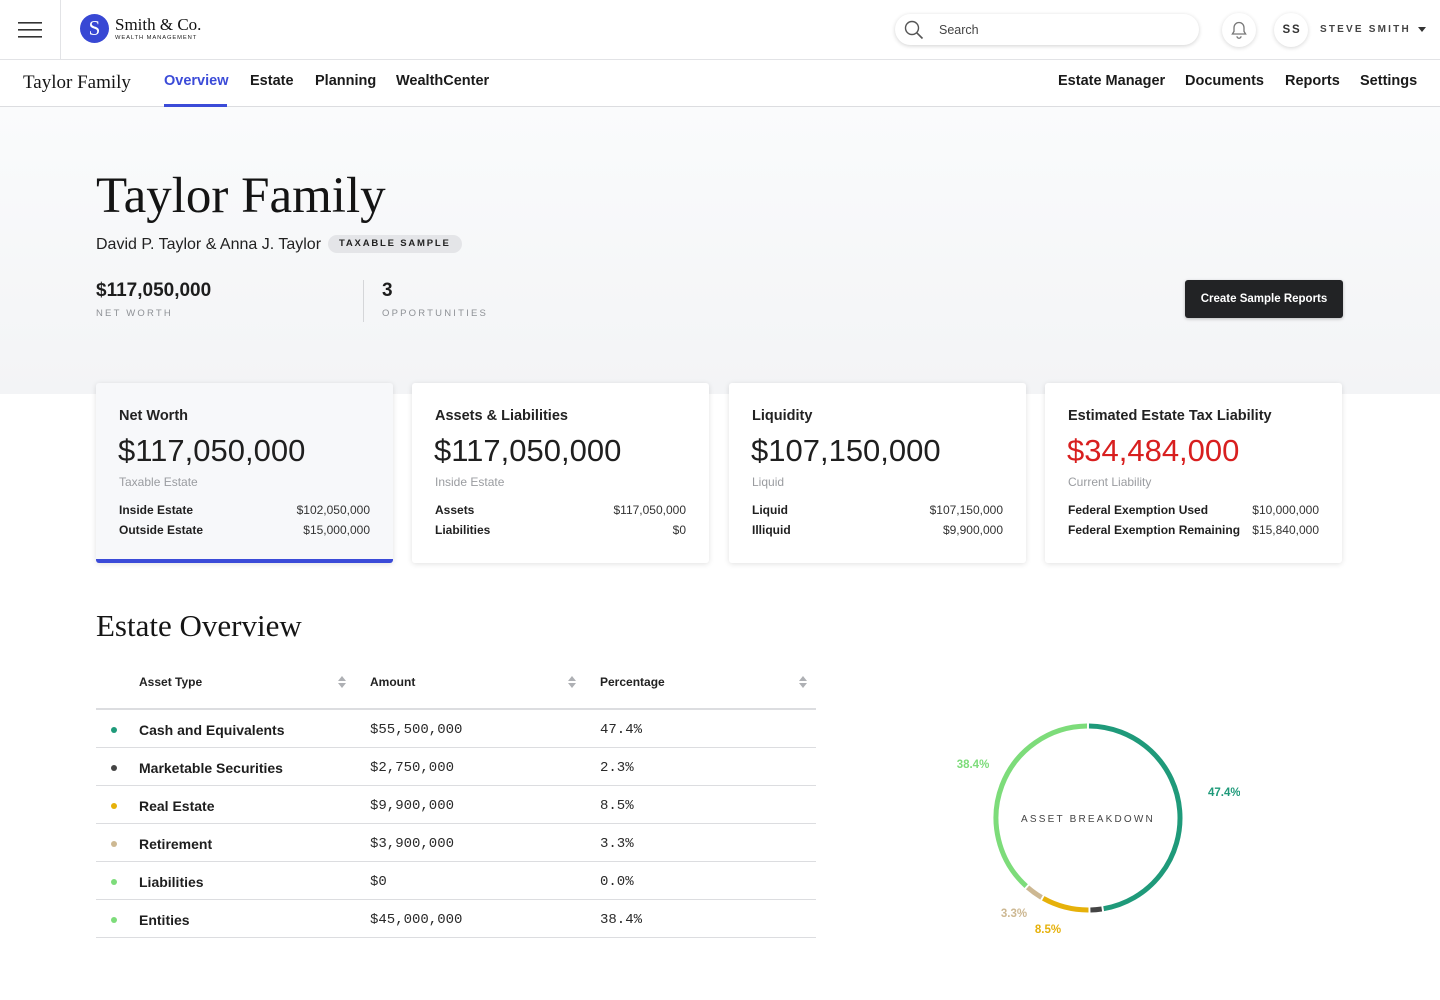 This screenshot has height=1000, width=1440. Describe the element at coordinates (1110, 482) in the screenshot. I see `card-subtitle: Current Liability` at that location.